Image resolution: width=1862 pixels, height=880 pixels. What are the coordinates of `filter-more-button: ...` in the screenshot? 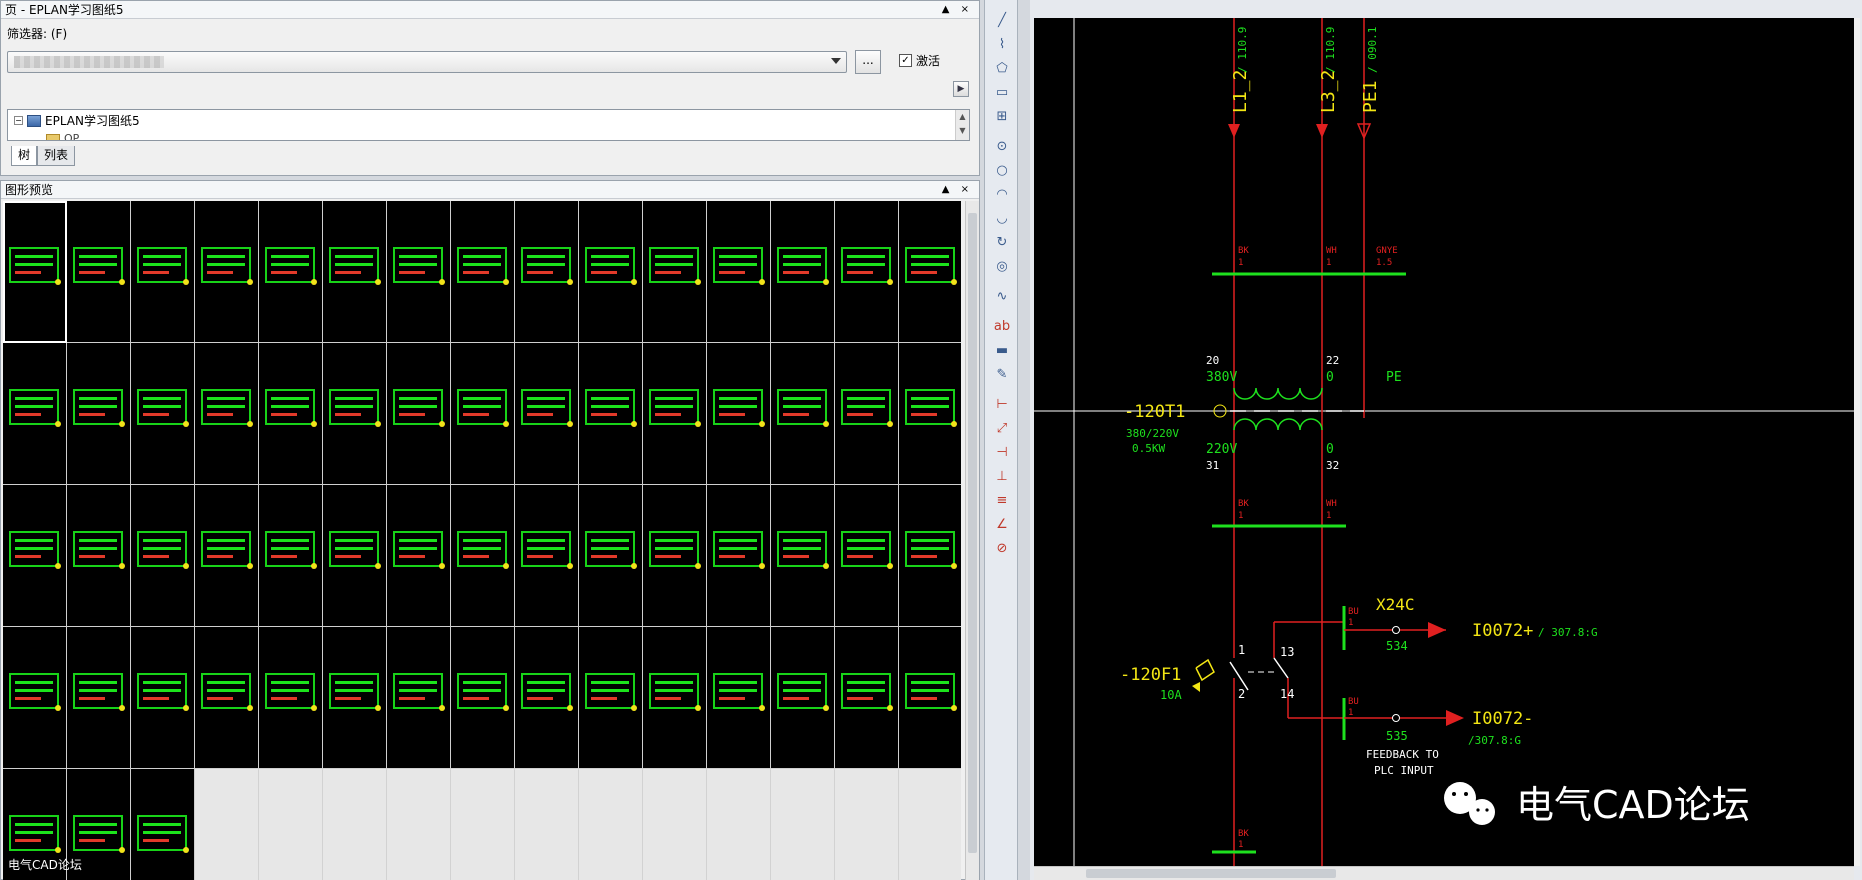 It's located at (868, 62).